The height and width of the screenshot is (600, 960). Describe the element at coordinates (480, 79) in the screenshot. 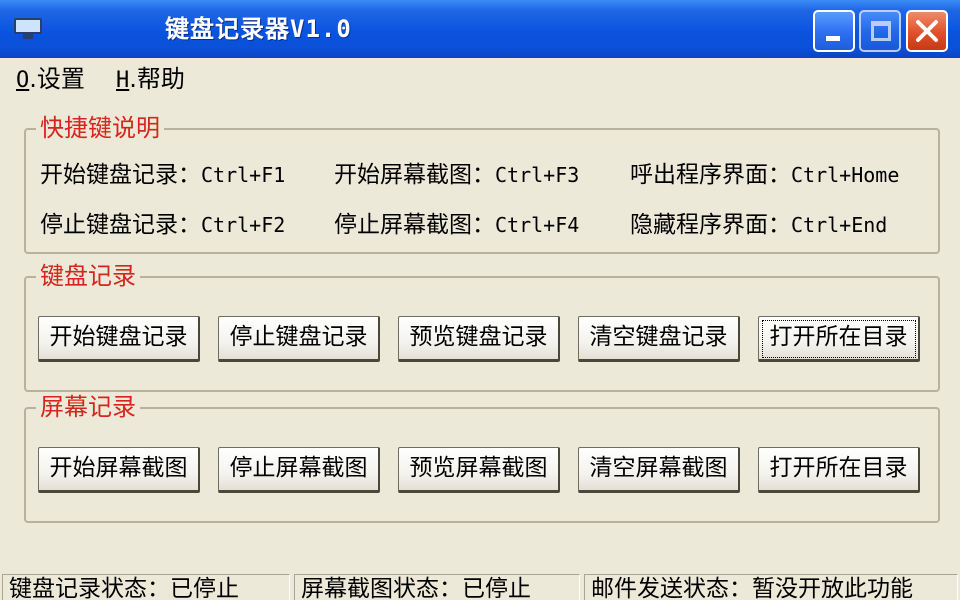

I see `menu-bar: O.设置 H.帮助` at that location.